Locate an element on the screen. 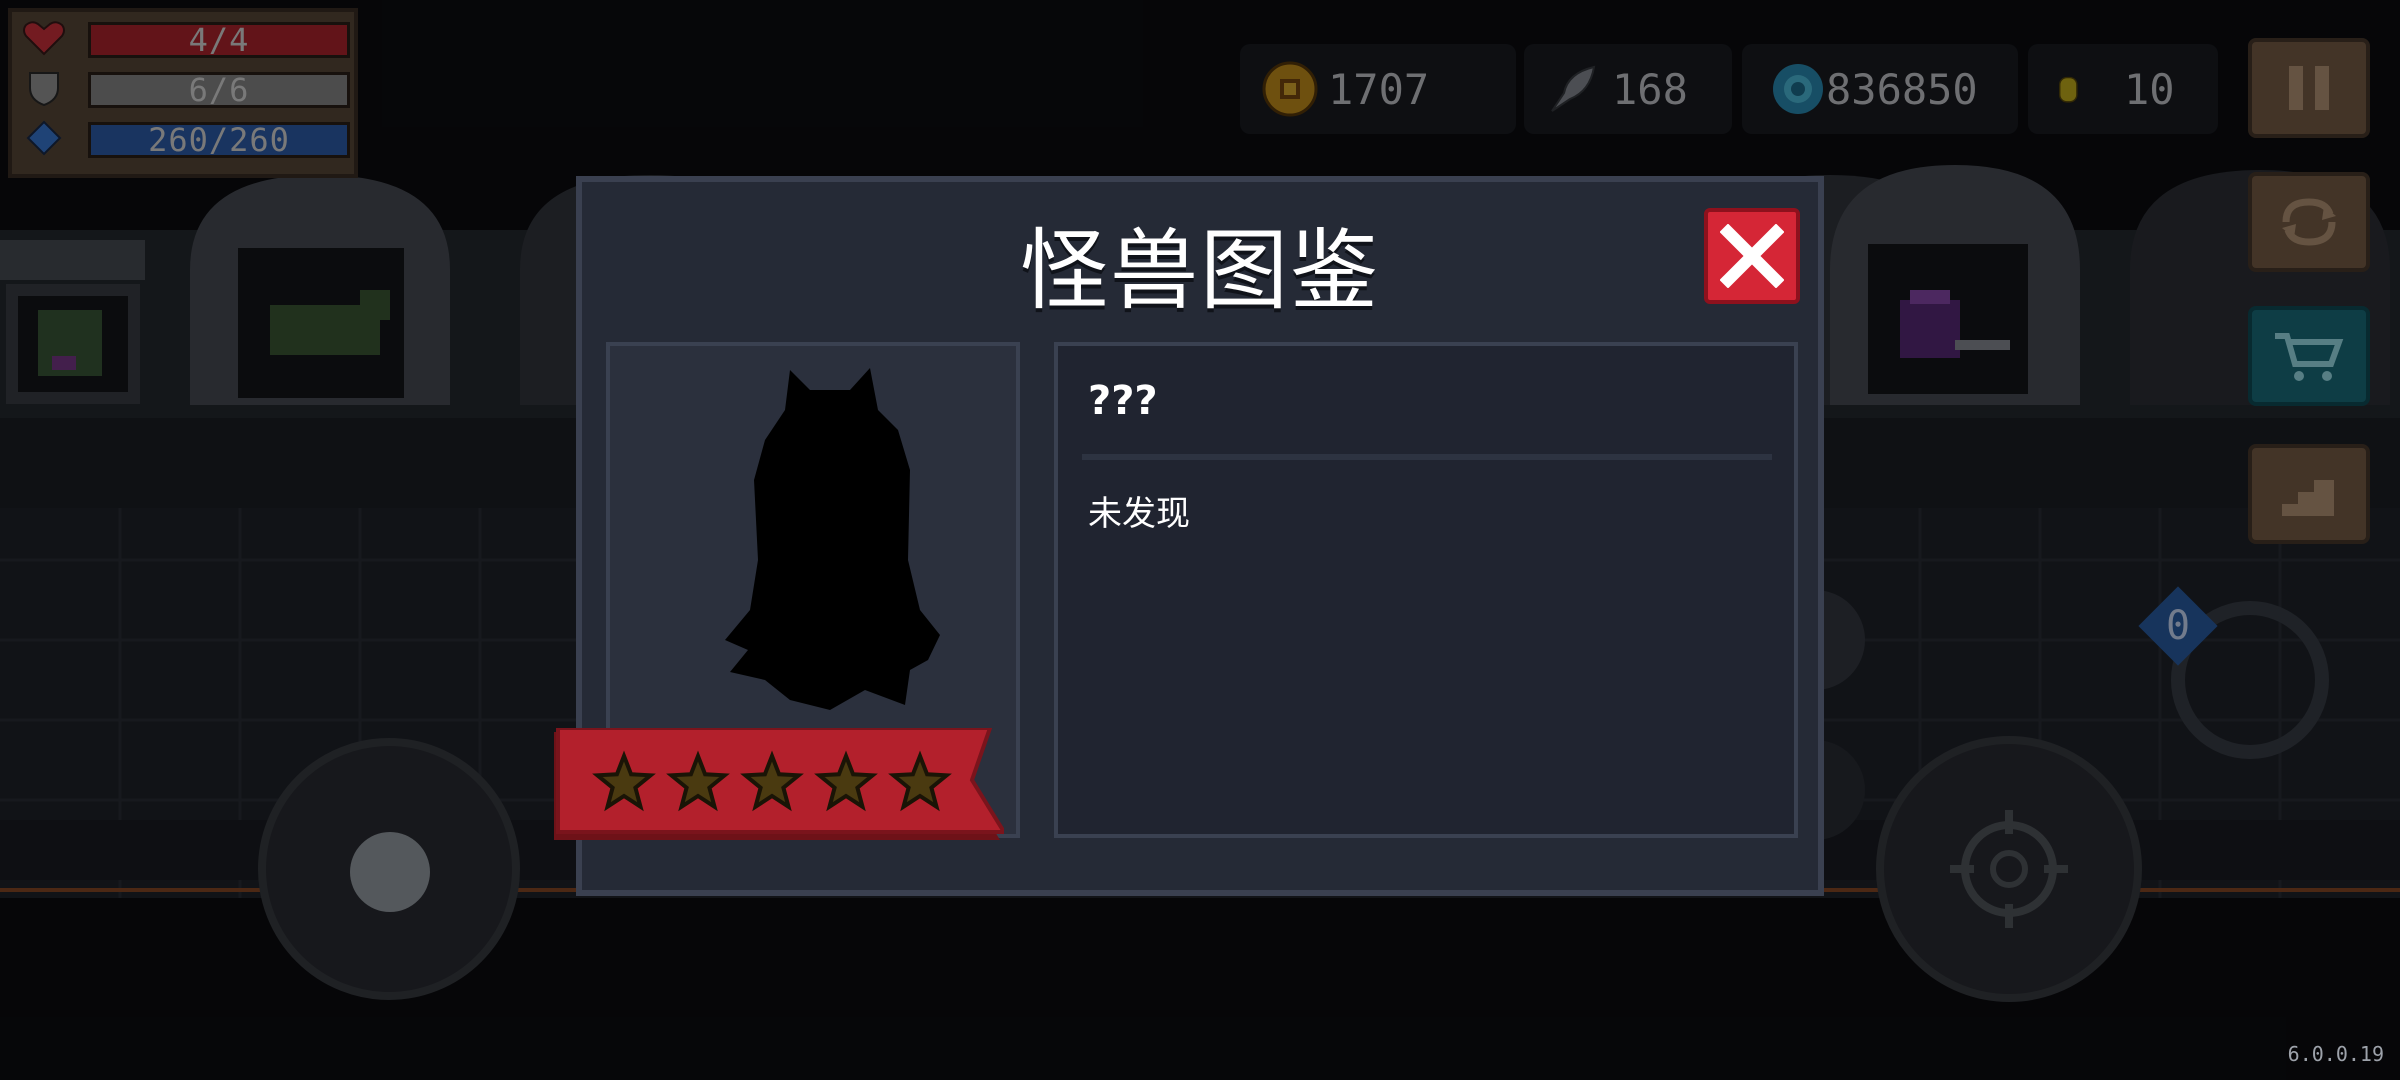  version-label: 6.0.0.19 is located at coordinates (2335, 1054).